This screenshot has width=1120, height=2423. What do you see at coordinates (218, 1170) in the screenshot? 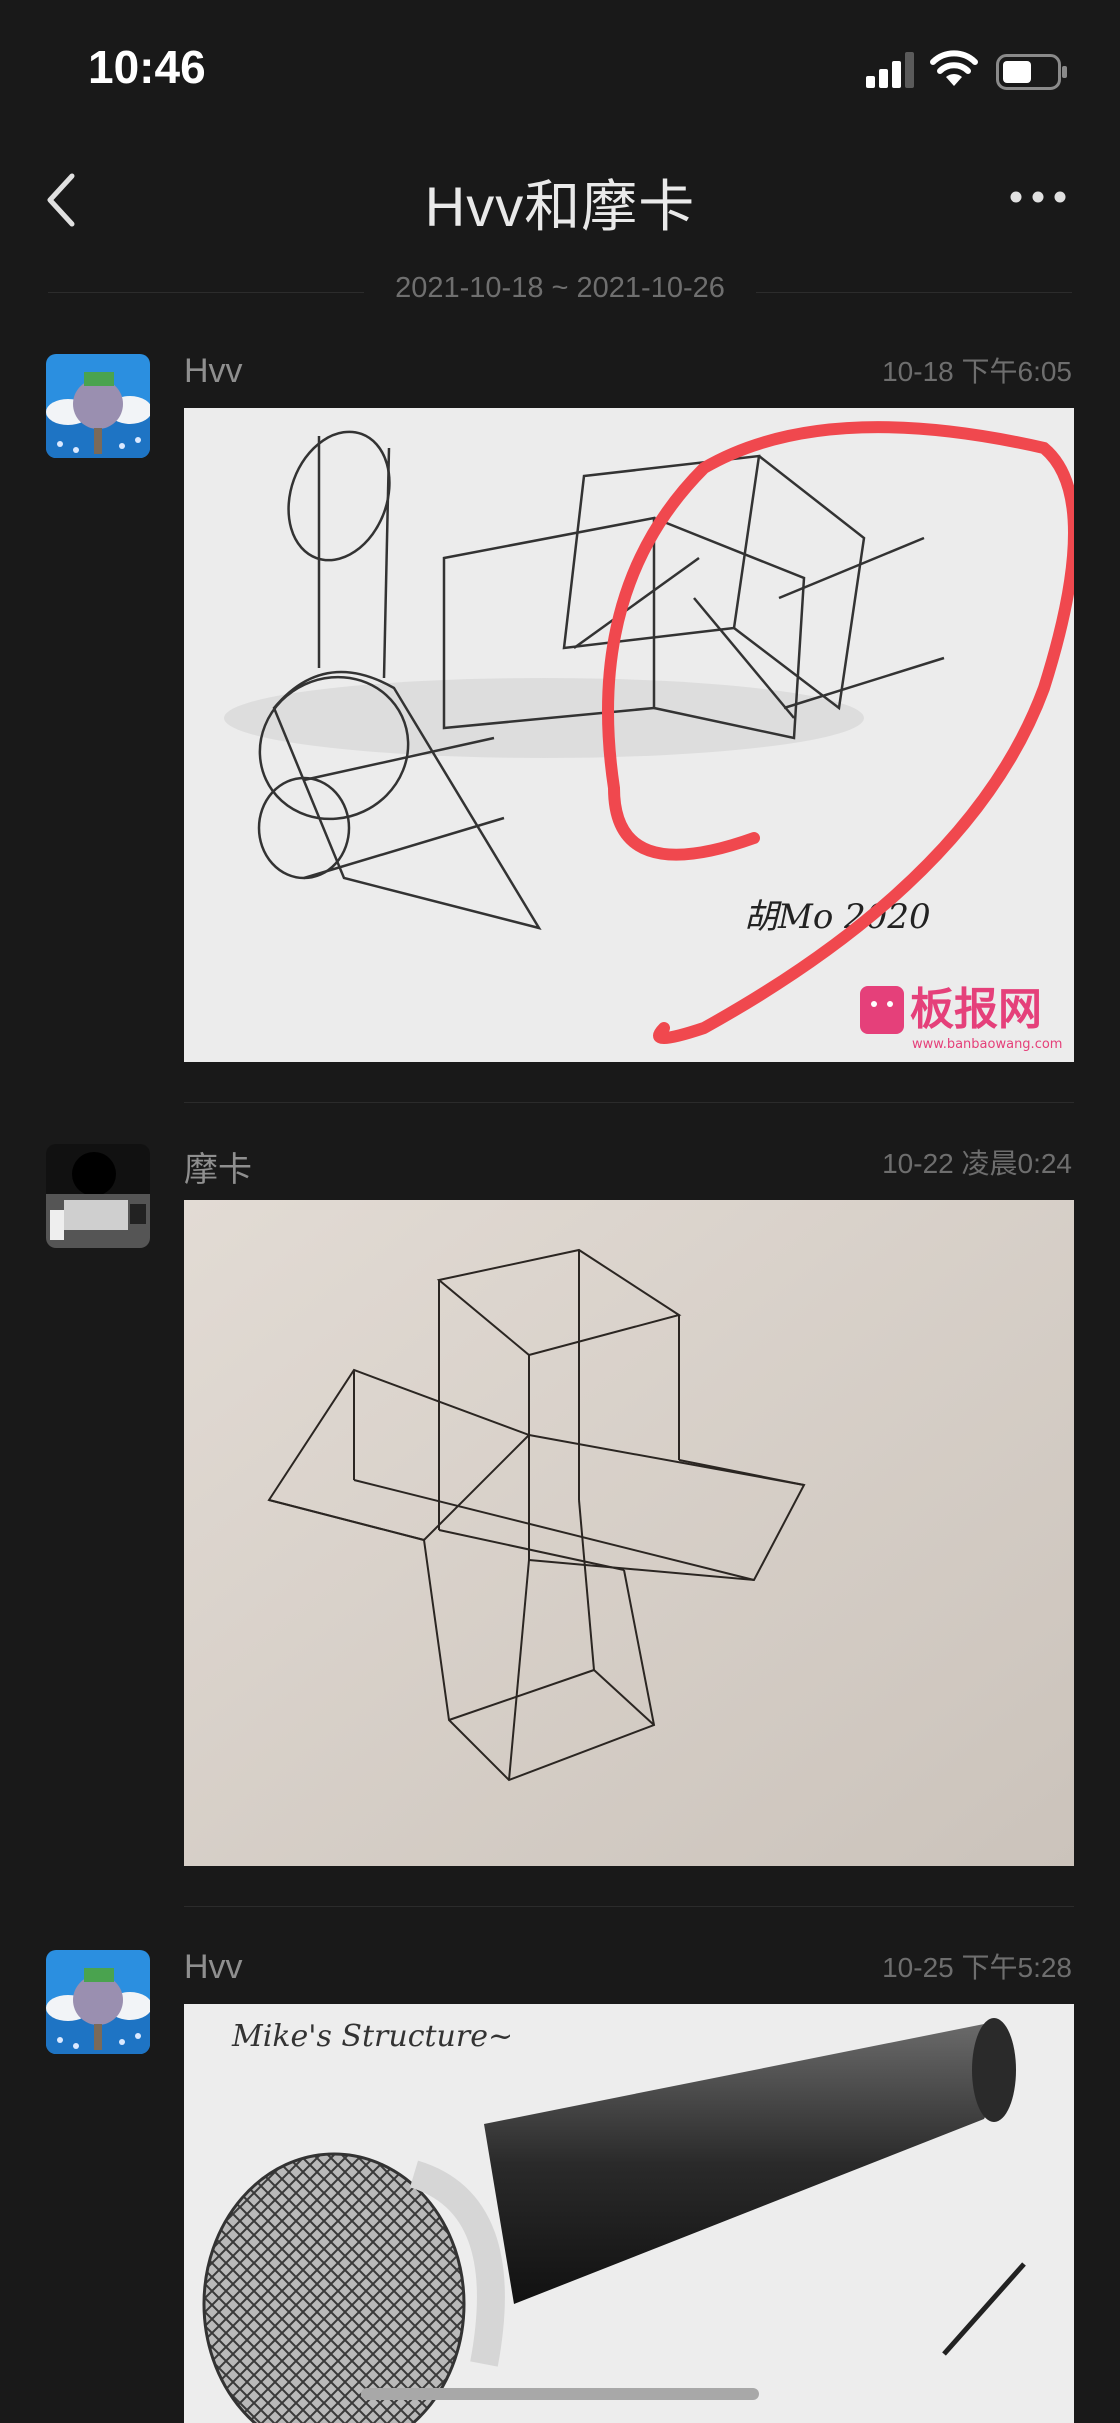
I see `sender-name: 摩卡` at bounding box center [218, 1170].